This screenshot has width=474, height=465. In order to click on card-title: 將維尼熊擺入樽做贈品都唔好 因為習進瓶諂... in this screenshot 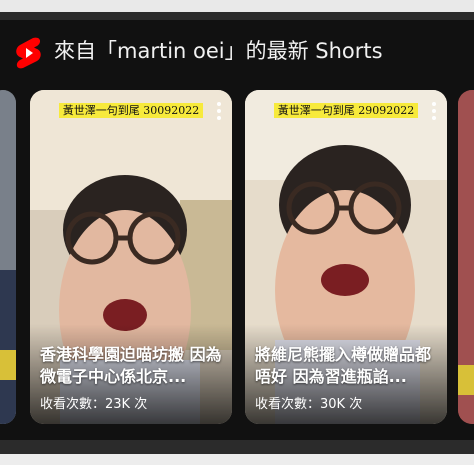, I will do `click(346, 366)`.